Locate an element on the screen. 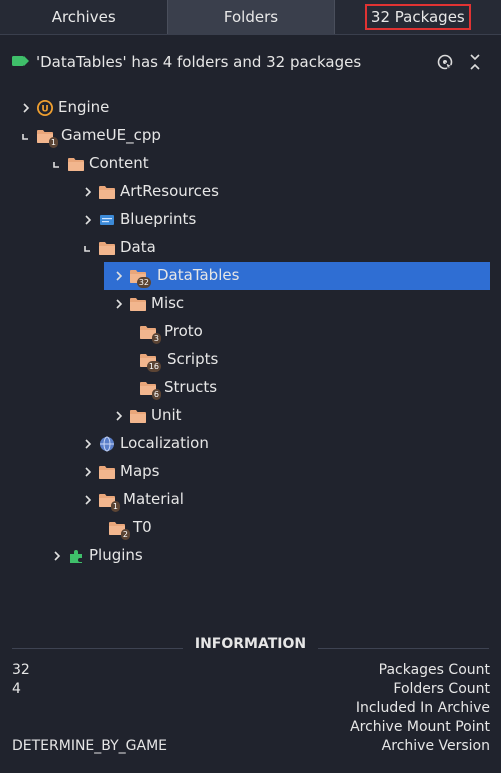 The width and height of the screenshot is (501, 773). blueprint-icon is located at coordinates (107, 220).